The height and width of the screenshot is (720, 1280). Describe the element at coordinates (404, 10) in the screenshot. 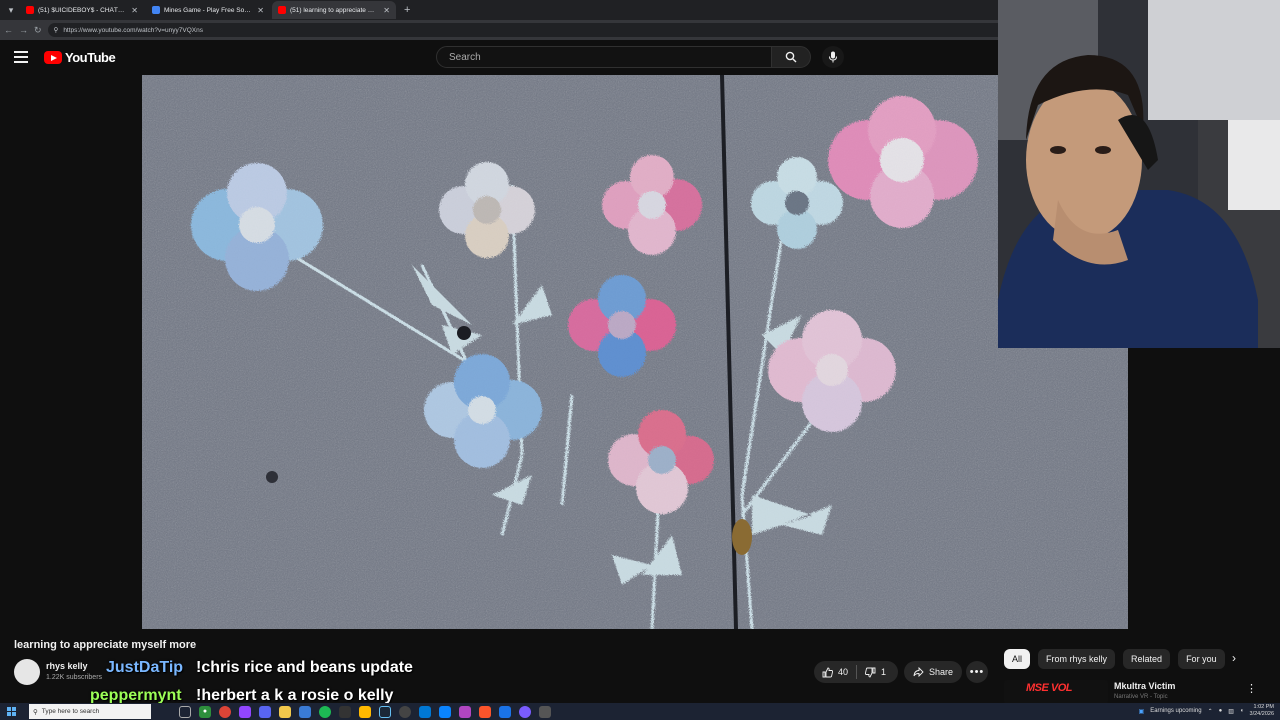

I see `new-tab-button: +` at that location.